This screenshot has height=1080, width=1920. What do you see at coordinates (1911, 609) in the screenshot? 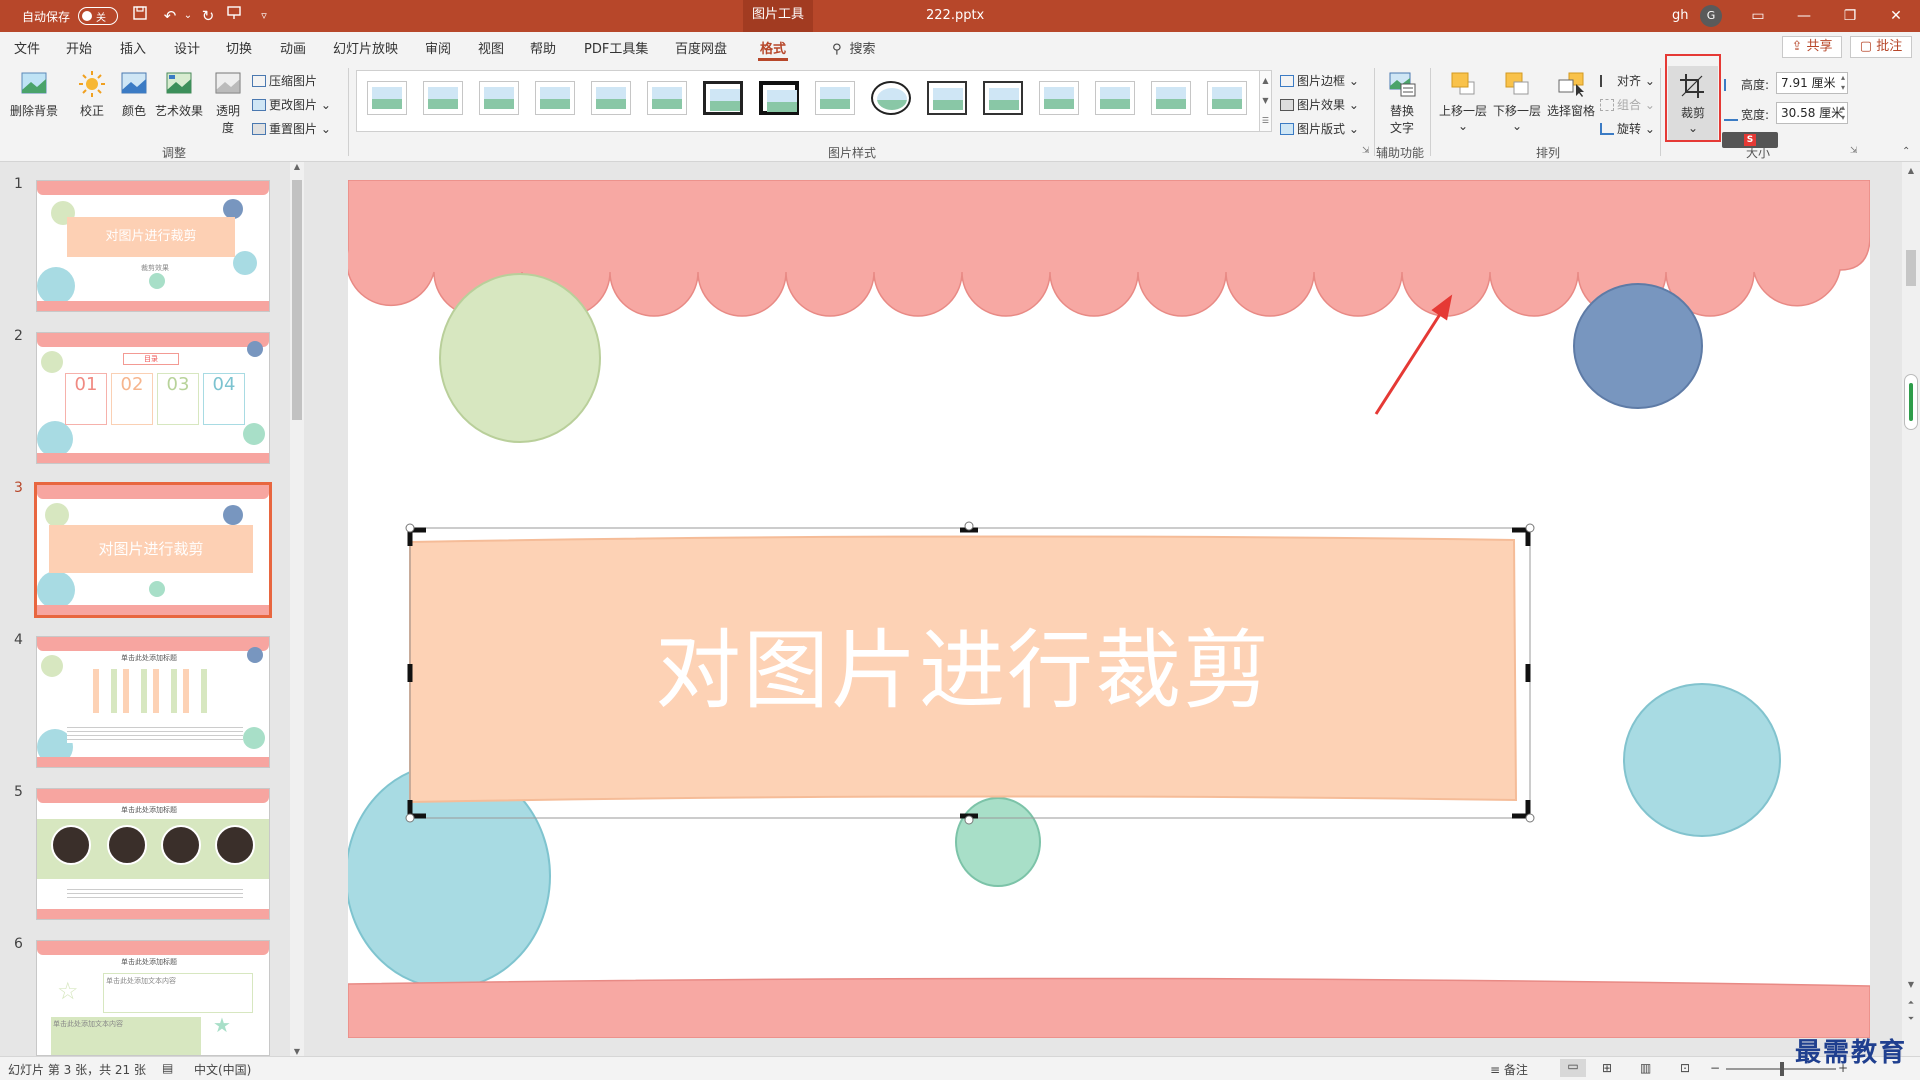
I see `canvas-vertical-scrollbar: ▲ ▼ ⏶ ⏷` at bounding box center [1911, 609].